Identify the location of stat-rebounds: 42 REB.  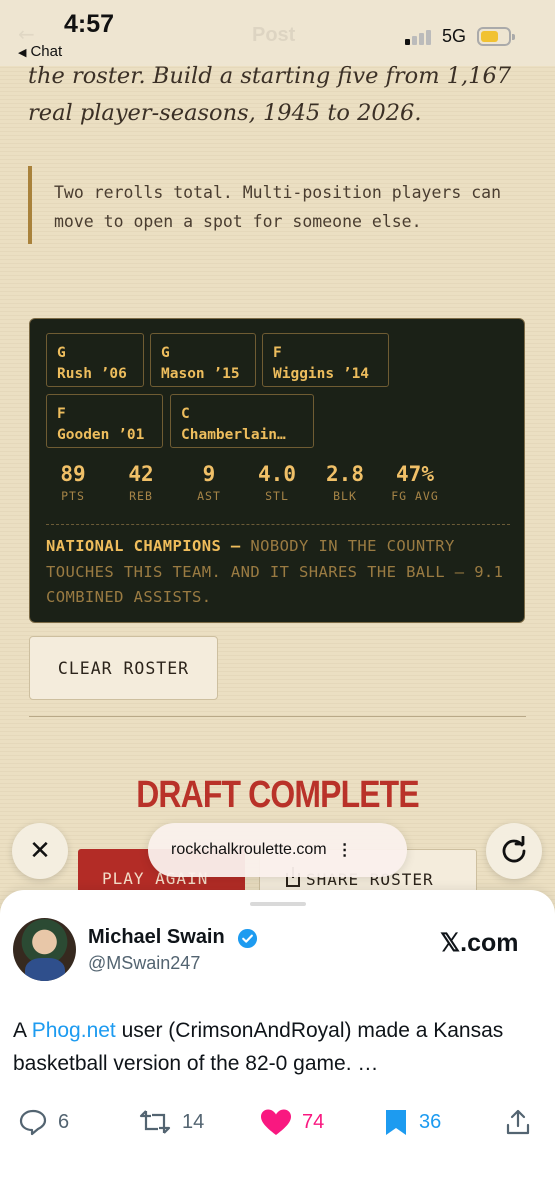
(141, 482).